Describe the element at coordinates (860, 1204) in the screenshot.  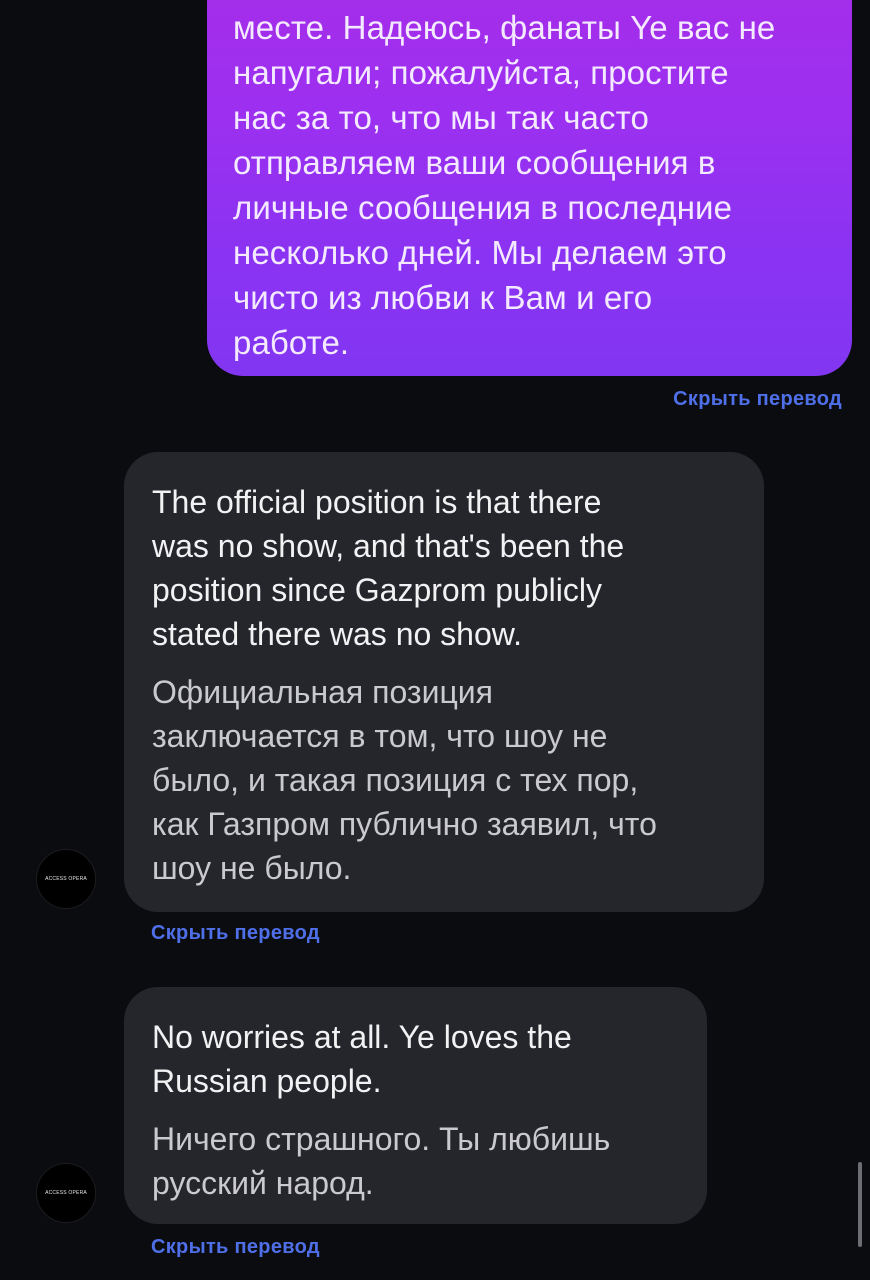
I see `scrollbar` at that location.